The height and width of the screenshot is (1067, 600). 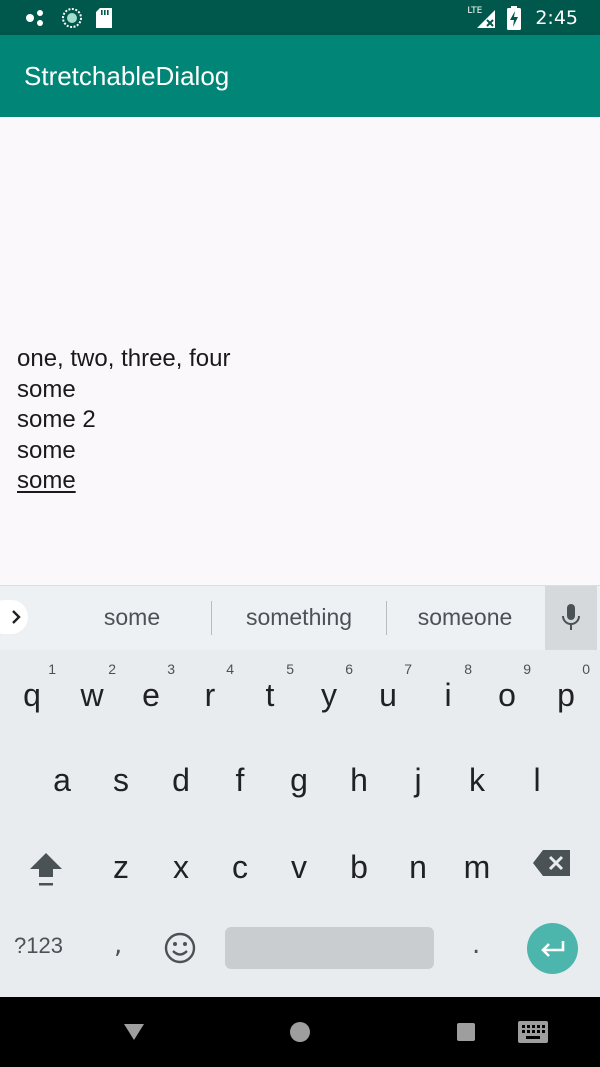 What do you see at coordinates (359, 783) in the screenshot?
I see `key-h: h` at bounding box center [359, 783].